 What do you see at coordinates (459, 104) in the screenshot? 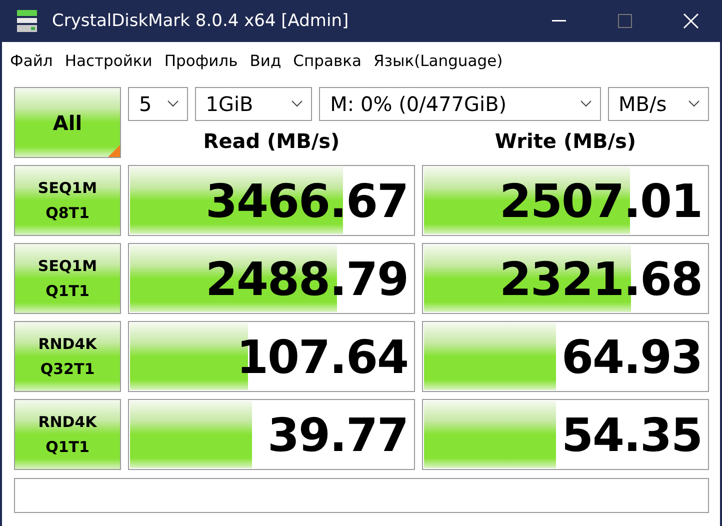
I see `dropdown: M: 0% (0/477GiB)` at bounding box center [459, 104].